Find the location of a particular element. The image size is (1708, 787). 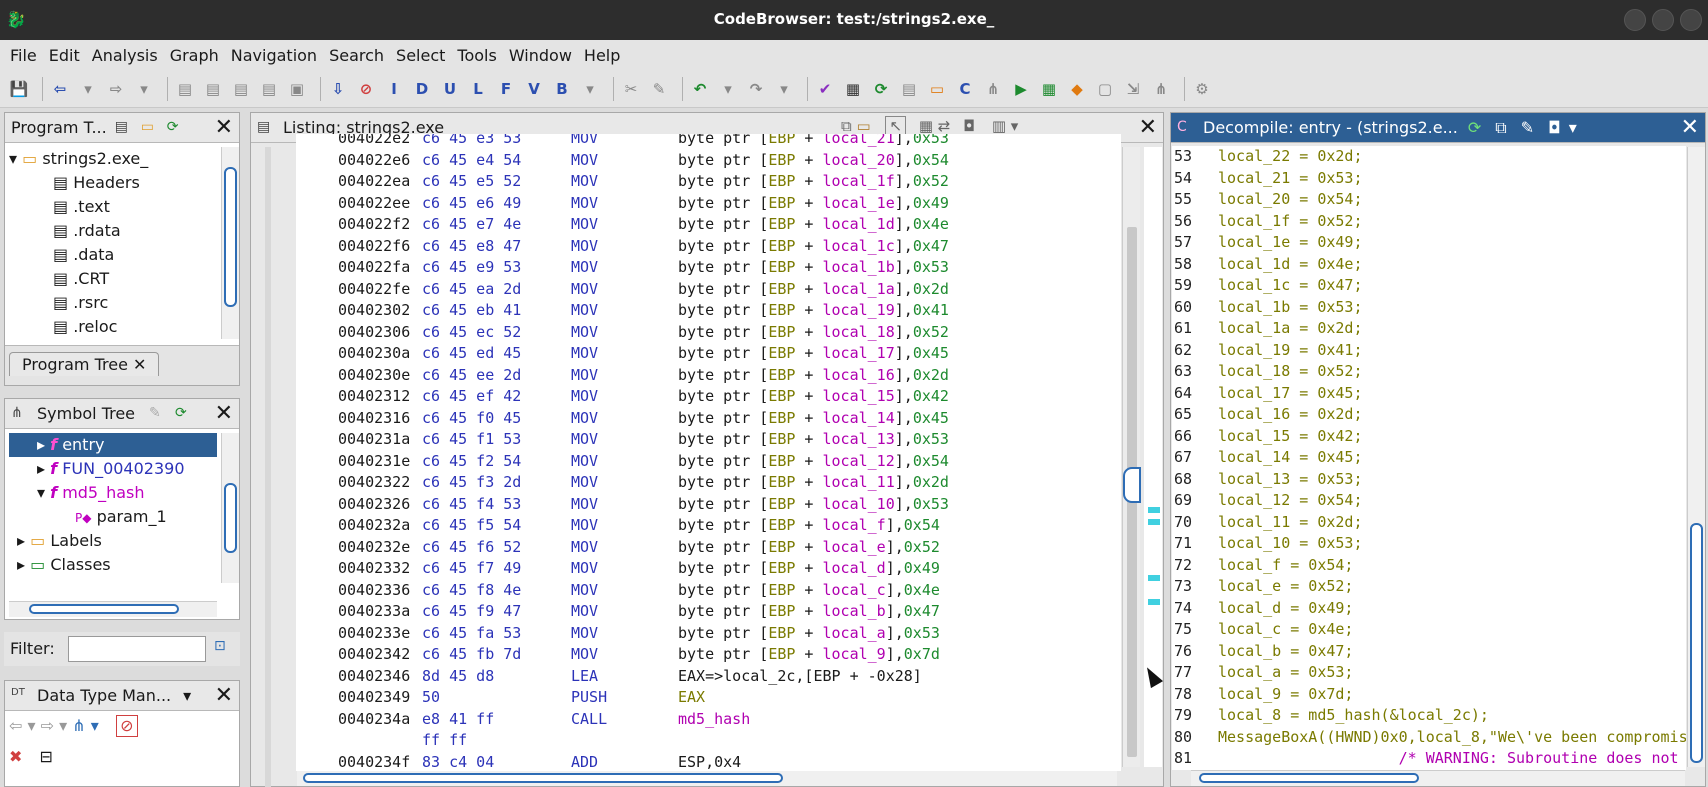

run-icon: ▶ is located at coordinates (1021, 89).